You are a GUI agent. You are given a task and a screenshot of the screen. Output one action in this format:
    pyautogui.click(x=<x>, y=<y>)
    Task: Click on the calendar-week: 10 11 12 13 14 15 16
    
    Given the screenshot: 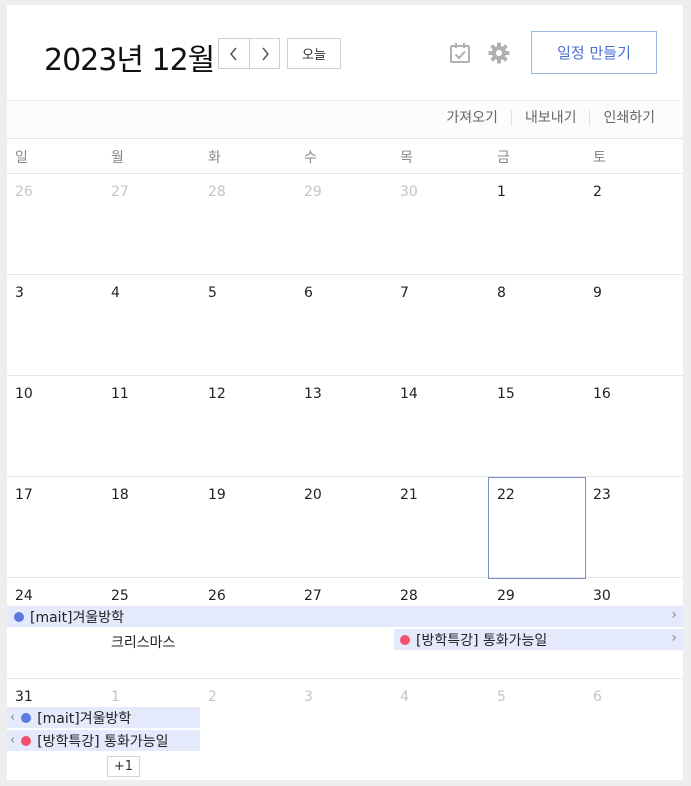 What is the action you would take?
    pyautogui.click(x=345, y=426)
    